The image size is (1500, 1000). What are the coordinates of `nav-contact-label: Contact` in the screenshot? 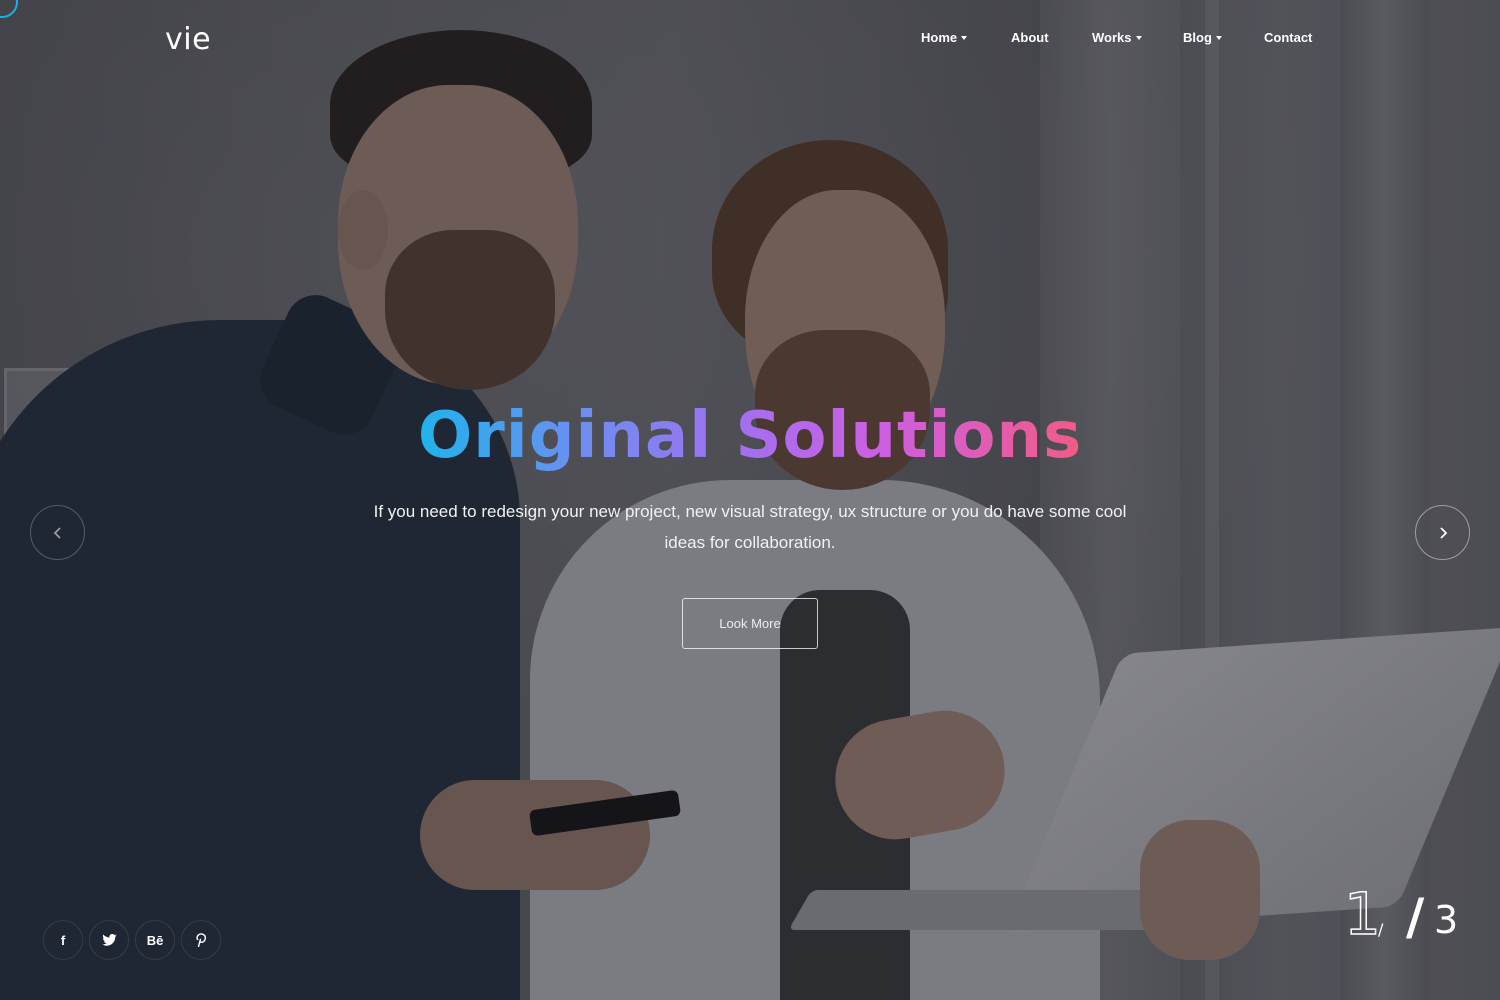 It's located at (1288, 37).